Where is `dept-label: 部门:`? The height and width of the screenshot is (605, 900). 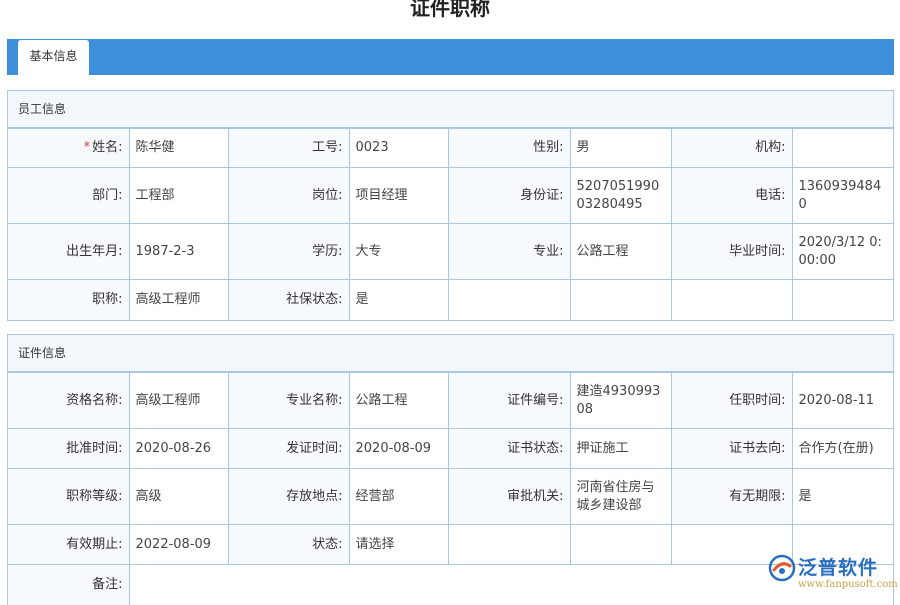
dept-label: 部门: is located at coordinates (69, 195).